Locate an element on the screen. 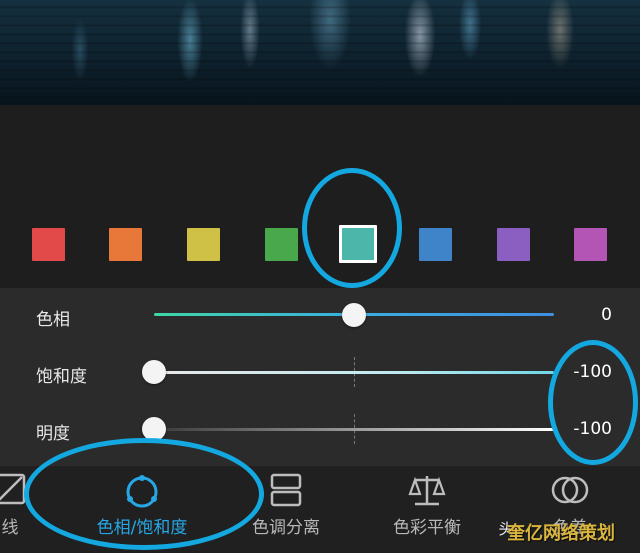  hue-label: 色相 is located at coordinates (53, 320).